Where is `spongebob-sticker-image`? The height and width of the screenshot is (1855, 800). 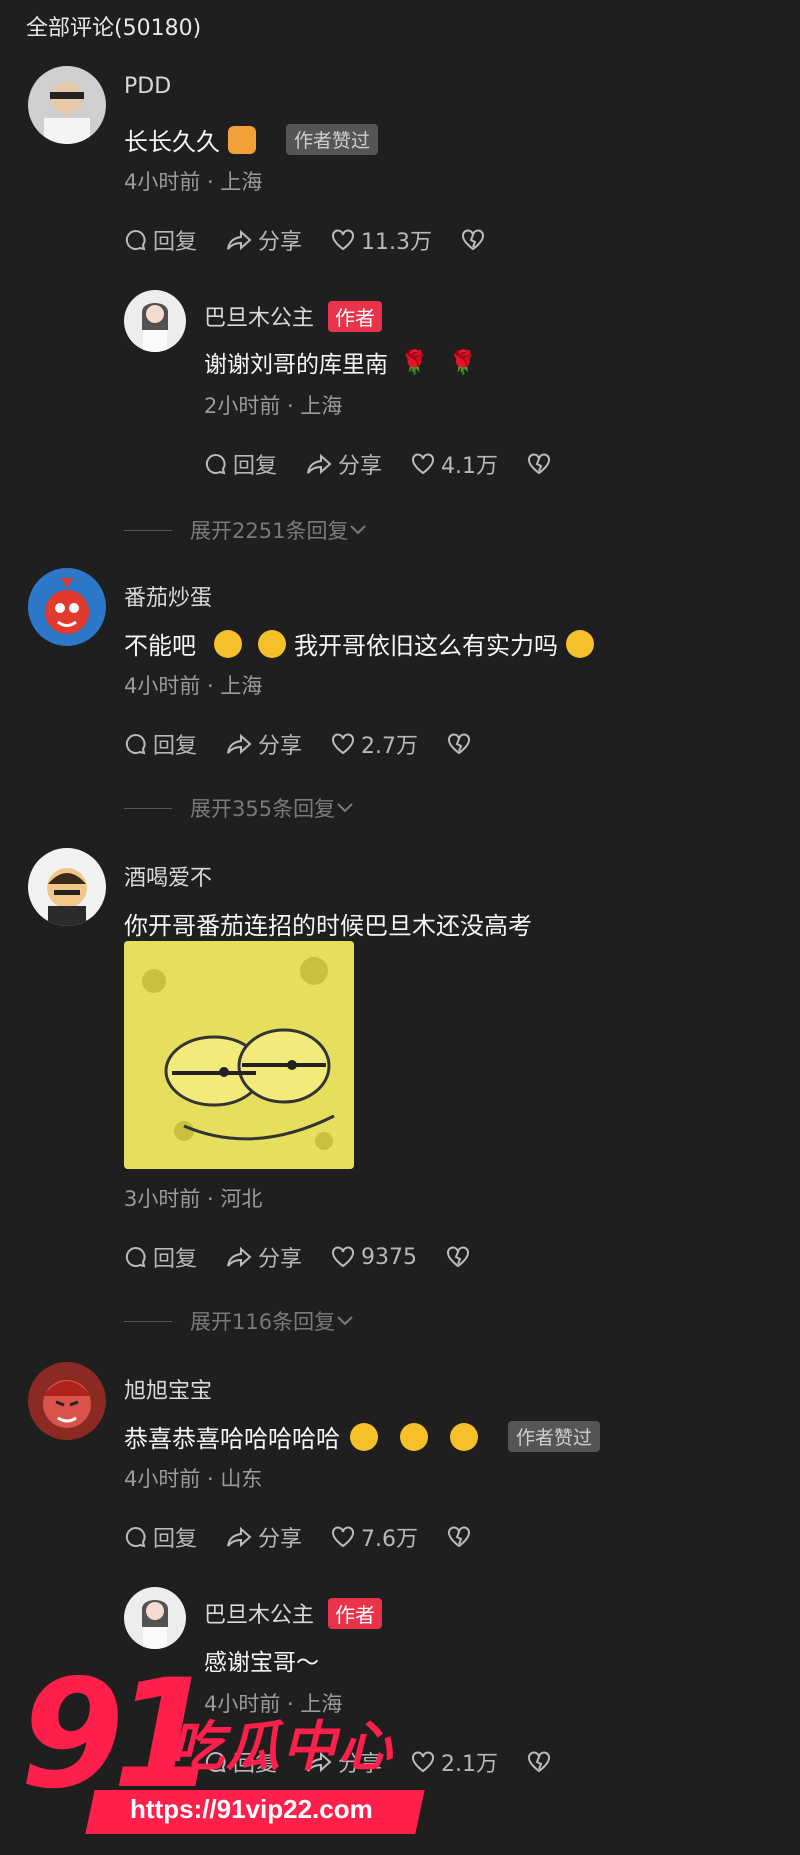
spongebob-sticker-image is located at coordinates (239, 1055).